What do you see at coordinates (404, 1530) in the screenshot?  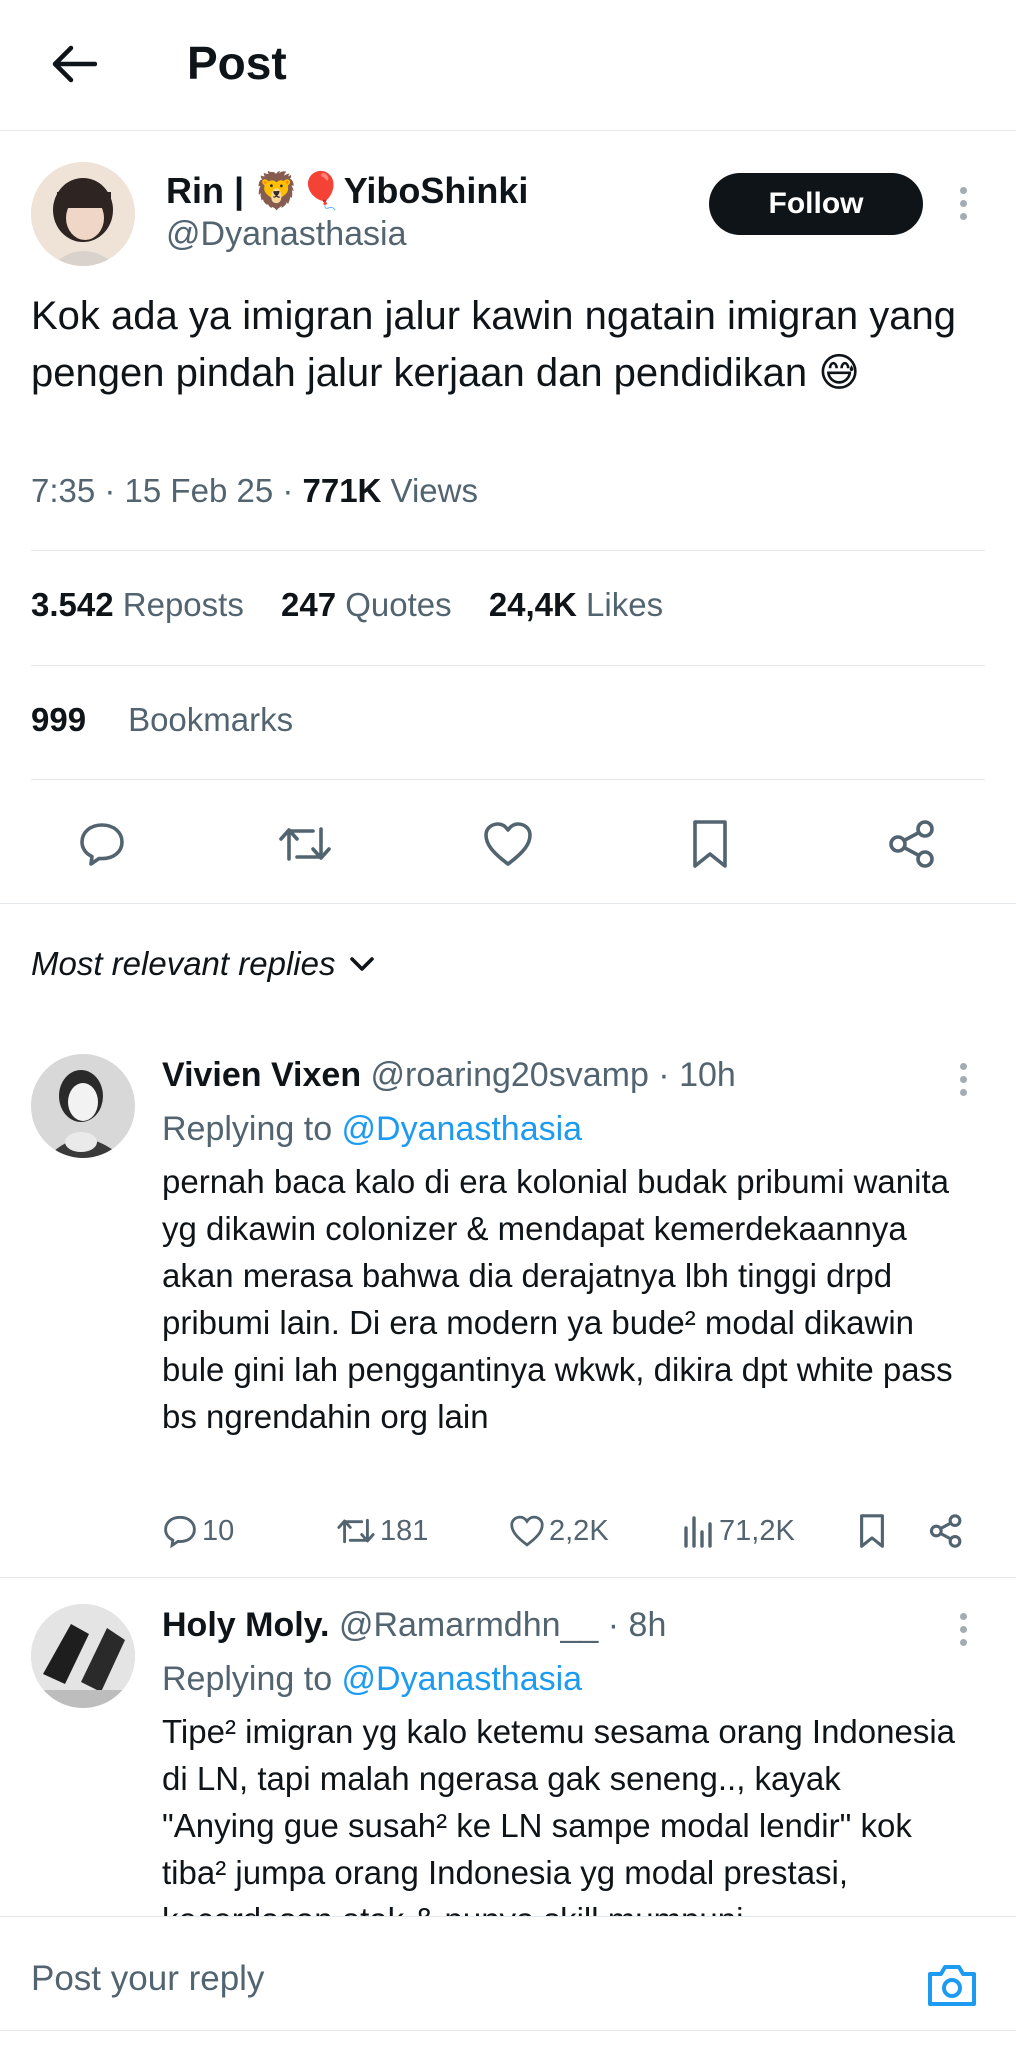 I see `repost-count: 181` at bounding box center [404, 1530].